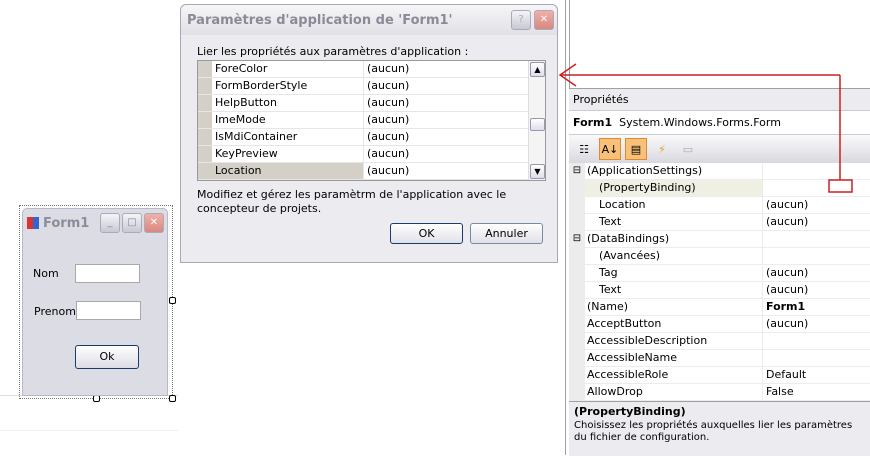 This screenshot has height=456, width=870. I want to click on annotation-arrow, so click(705, 128).